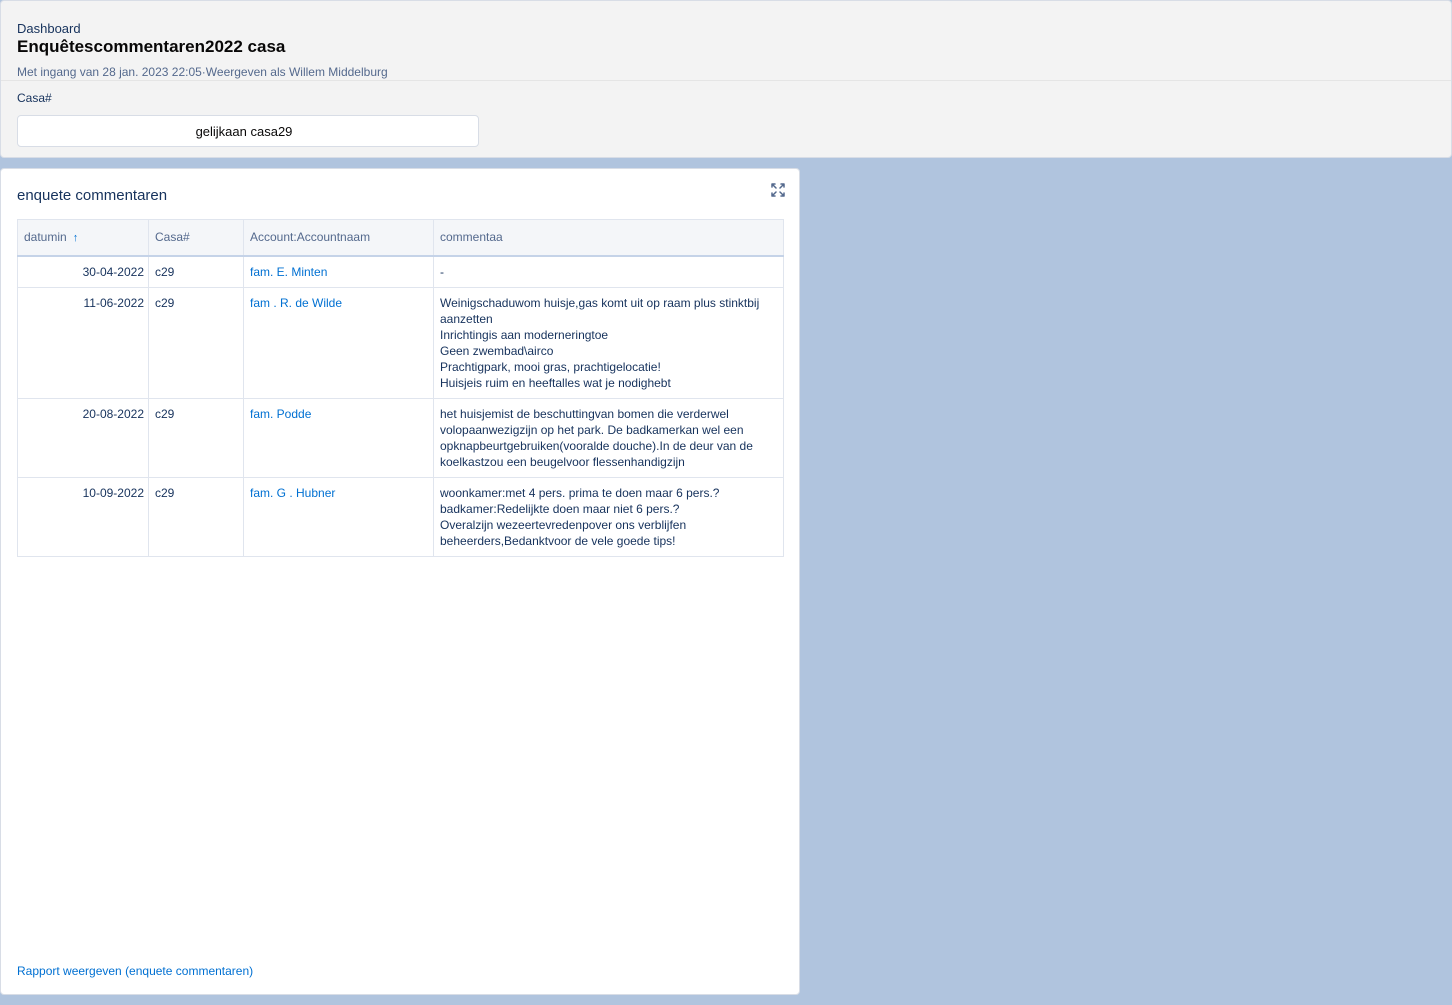 The image size is (1452, 1005). Describe the element at coordinates (338, 343) in the screenshot. I see `cell-account: fam . R. de Wilde` at that location.